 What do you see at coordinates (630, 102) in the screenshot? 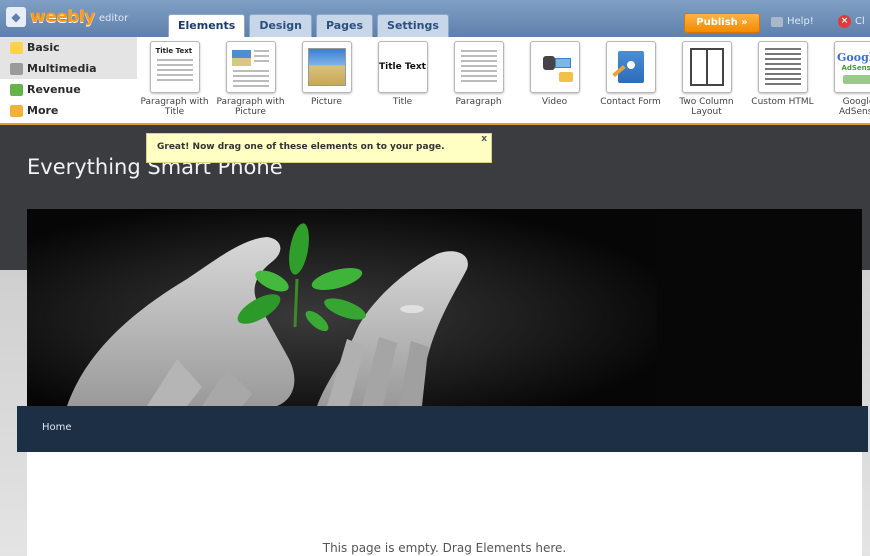
I see `element-label: Contact Form` at bounding box center [630, 102].